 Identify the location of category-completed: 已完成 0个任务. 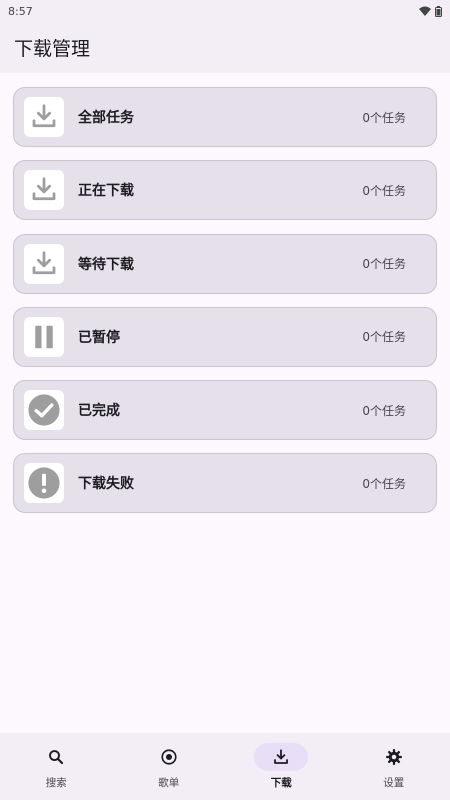
(225, 410).